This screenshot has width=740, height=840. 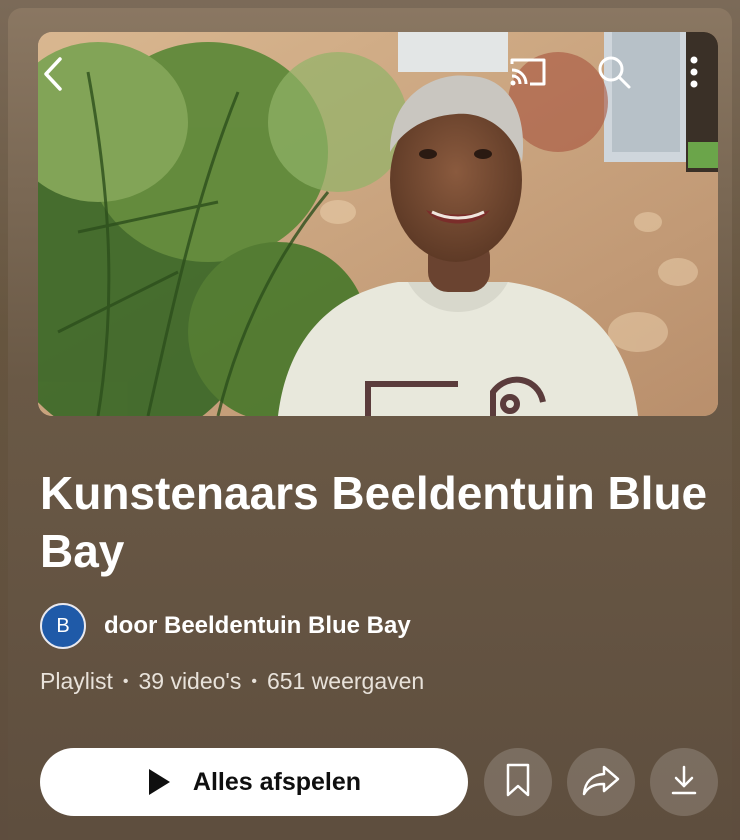 I want to click on thumbnail-toolbar, so click(x=378, y=72).